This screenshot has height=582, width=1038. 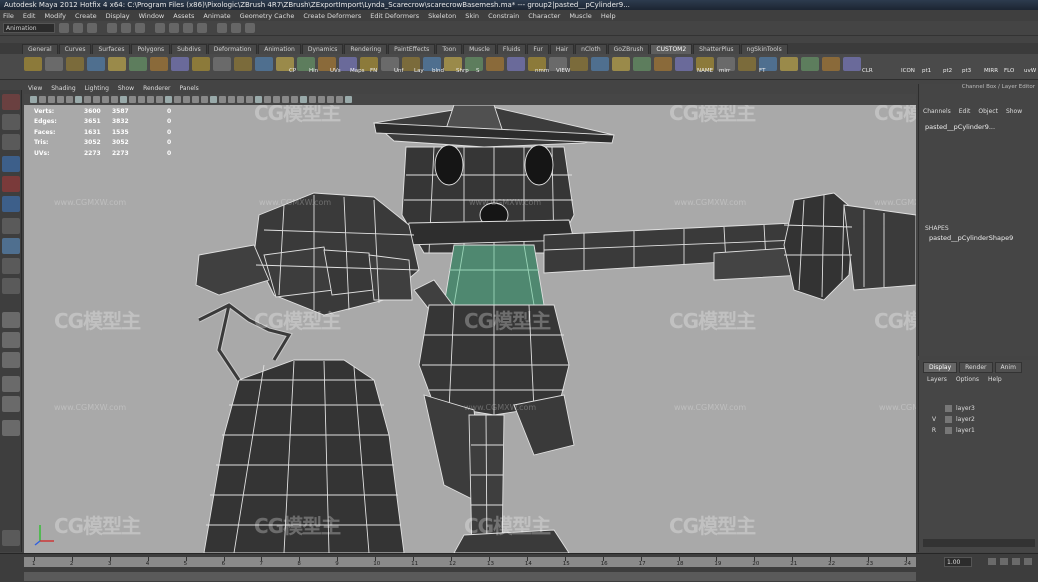 I want to click on shelf-tab-painteffects: PaintEffects, so click(x=412, y=49).